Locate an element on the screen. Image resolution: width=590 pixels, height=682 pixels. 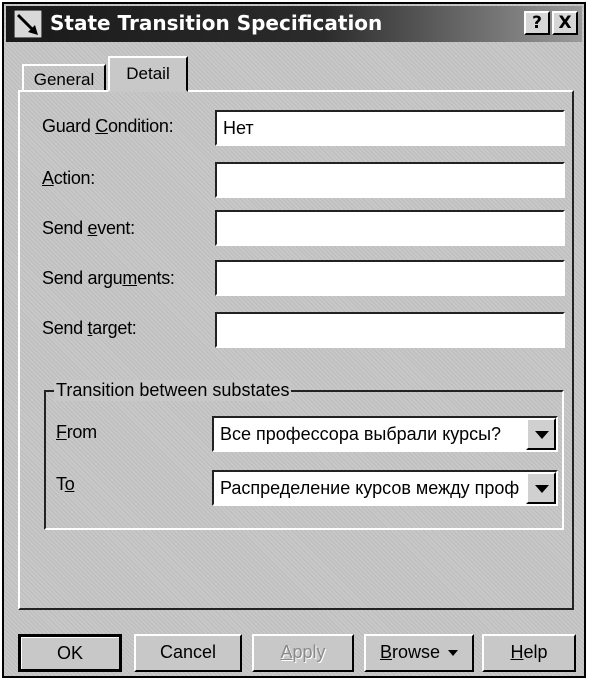
send-target-input is located at coordinates (390, 330).